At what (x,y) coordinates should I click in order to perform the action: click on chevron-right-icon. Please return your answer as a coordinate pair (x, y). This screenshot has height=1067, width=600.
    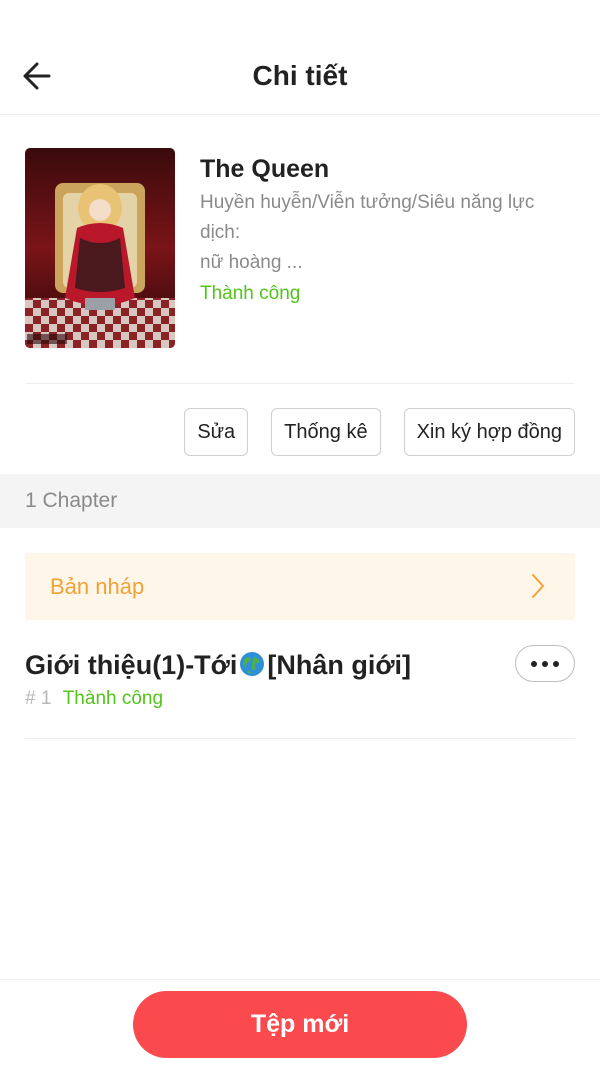
    Looking at the image, I should click on (538, 588).